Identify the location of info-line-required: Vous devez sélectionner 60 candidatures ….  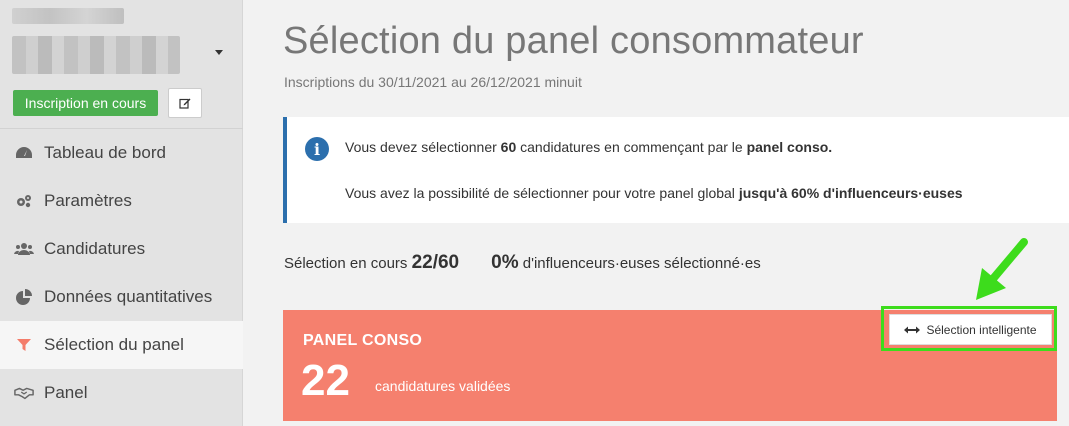
(589, 147).